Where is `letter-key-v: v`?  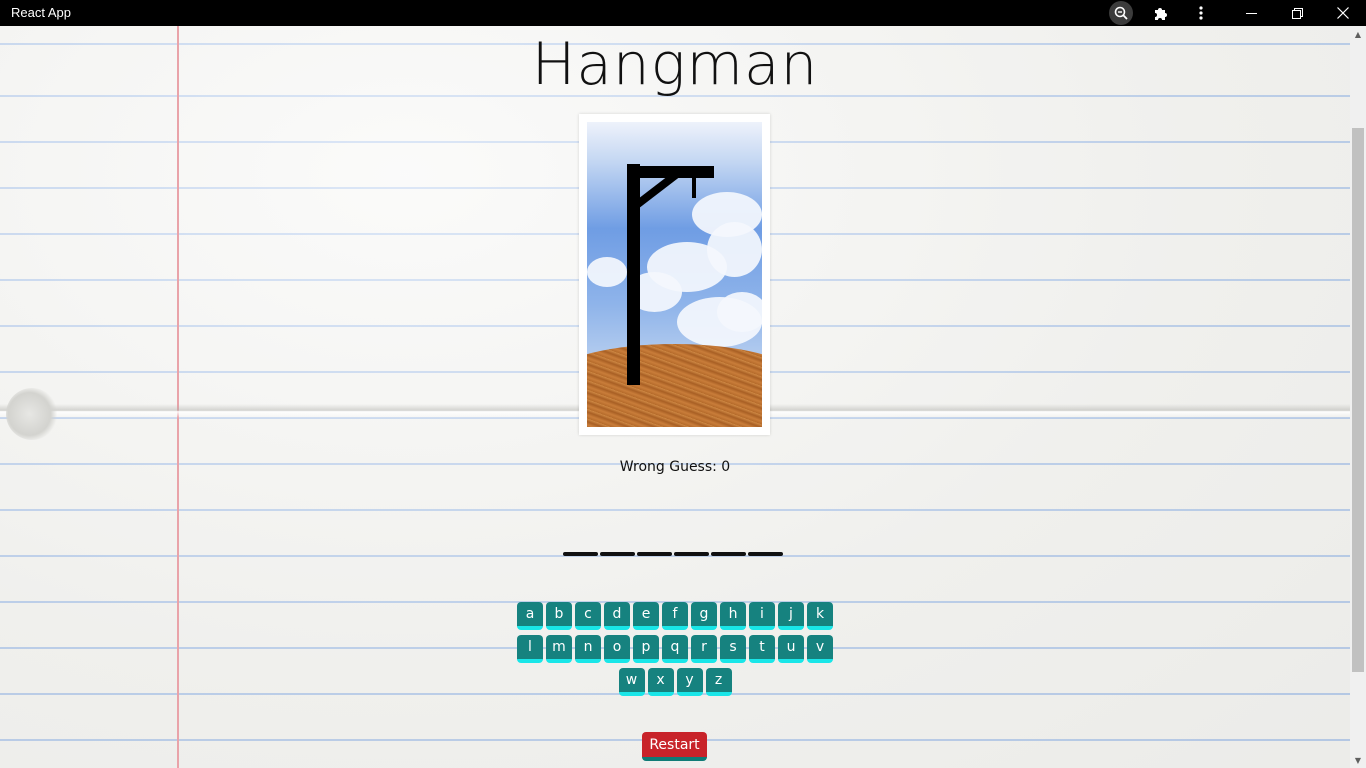 letter-key-v: v is located at coordinates (820, 649).